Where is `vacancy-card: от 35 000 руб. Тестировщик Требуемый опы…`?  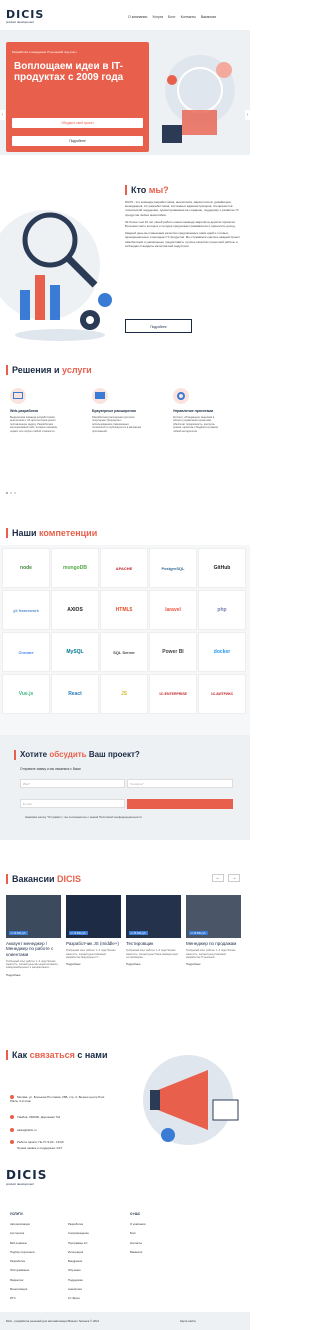 vacancy-card: от 35 000 руб. Тестировщик Требуемый опы… is located at coordinates (153, 955).